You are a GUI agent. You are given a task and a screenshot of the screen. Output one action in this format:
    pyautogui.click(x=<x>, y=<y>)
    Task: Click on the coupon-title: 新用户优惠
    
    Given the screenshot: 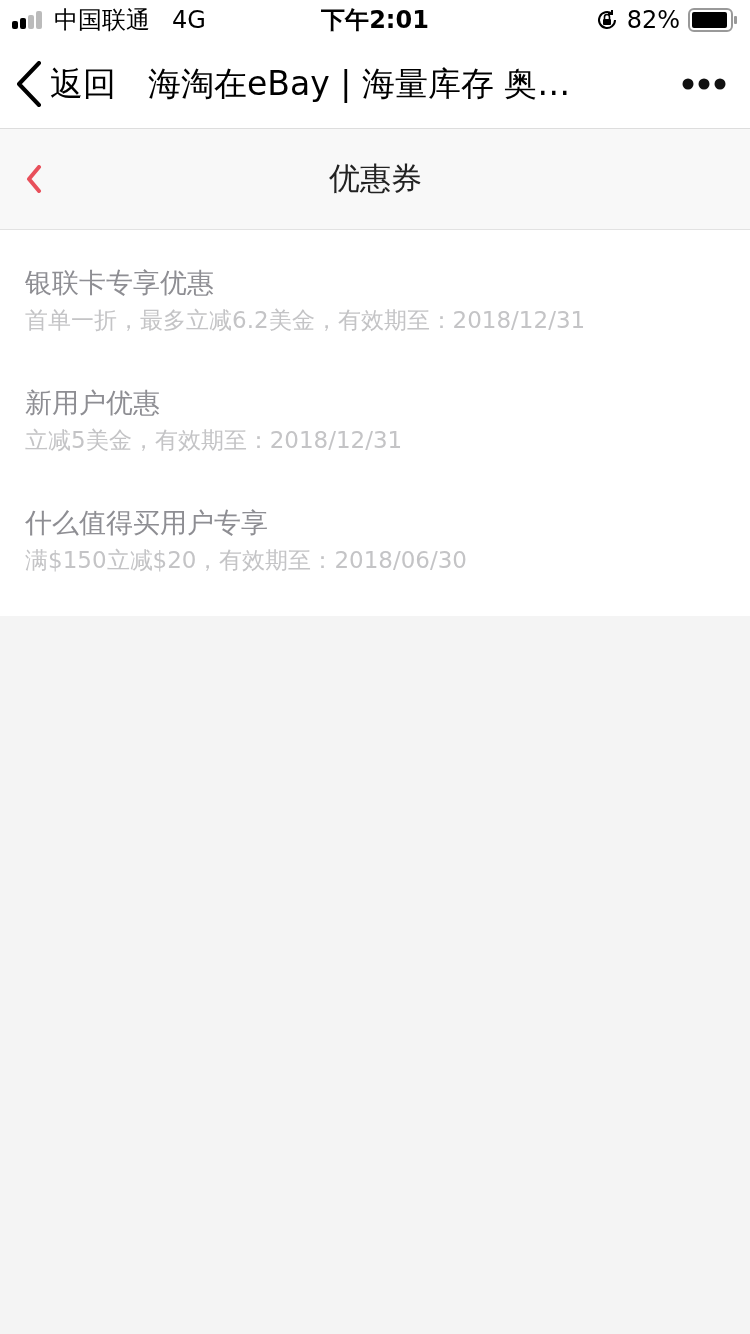 What is the action you would take?
    pyautogui.click(x=92, y=402)
    